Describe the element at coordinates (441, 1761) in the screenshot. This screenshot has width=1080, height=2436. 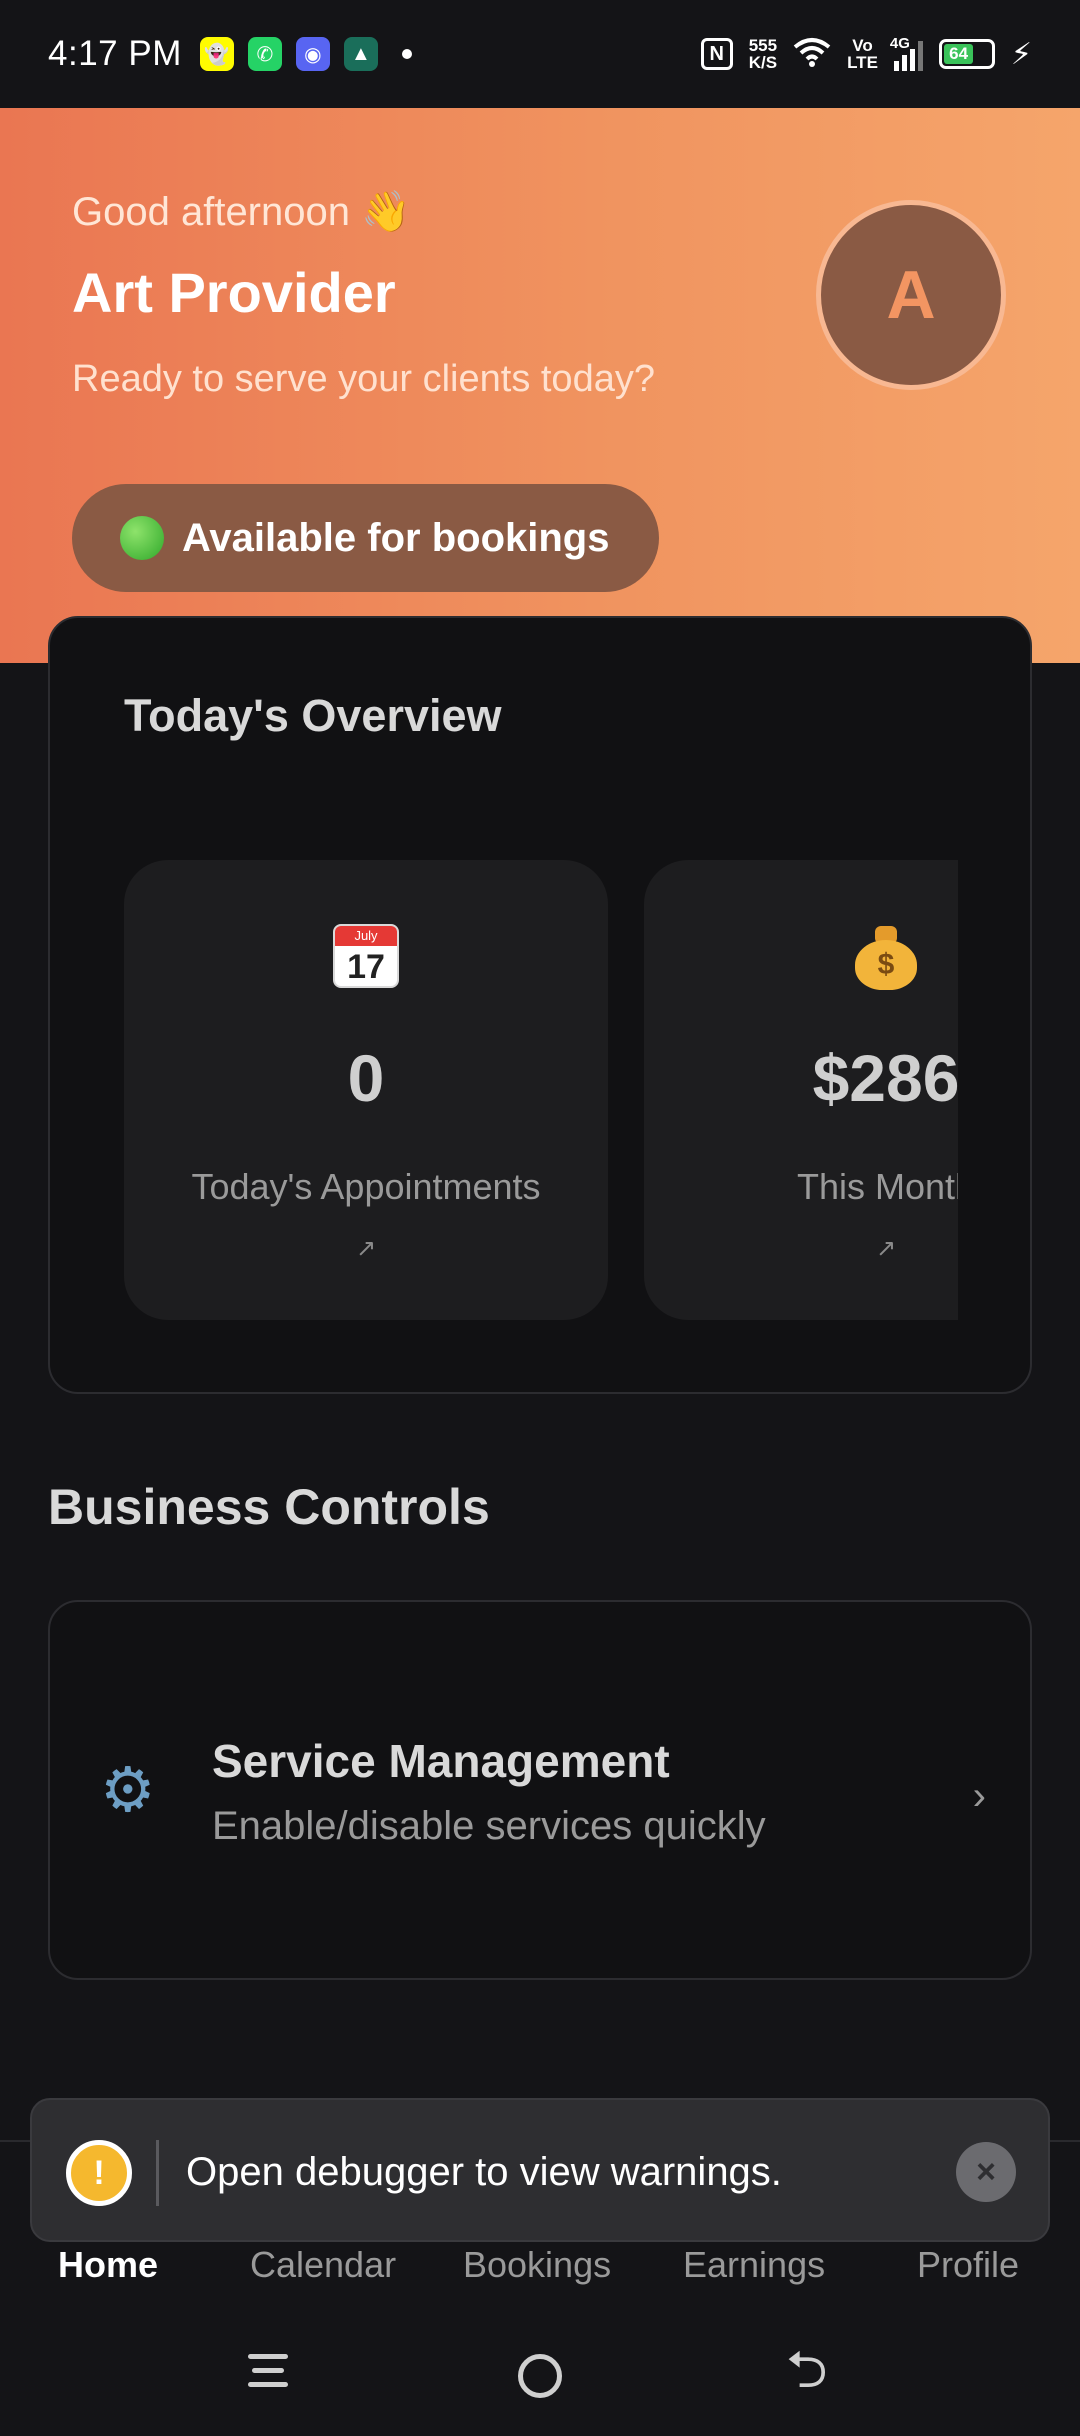
I see `service-management-title: Service Management` at that location.